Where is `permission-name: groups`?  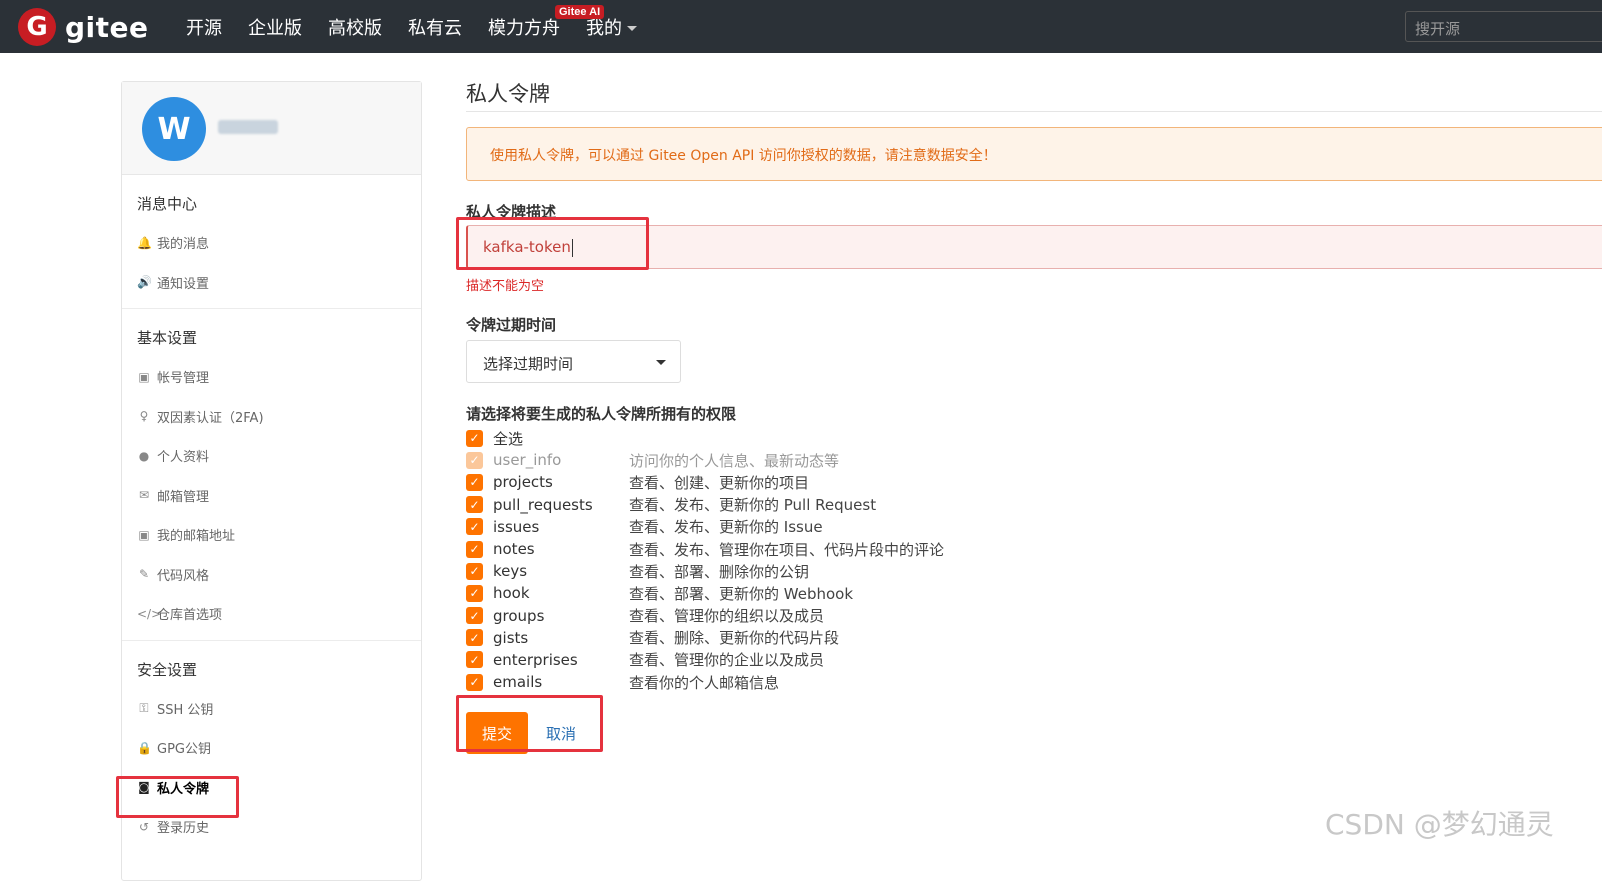 permission-name: groups is located at coordinates (519, 615).